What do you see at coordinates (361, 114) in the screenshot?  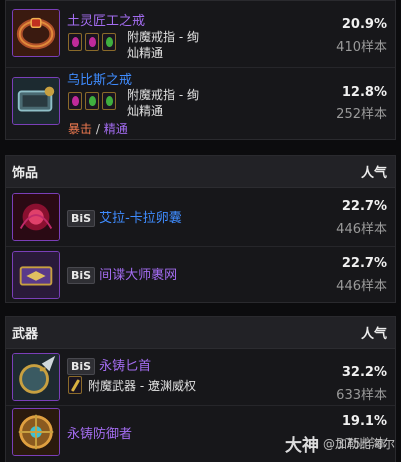 I see `sample-count: 252样本` at bounding box center [361, 114].